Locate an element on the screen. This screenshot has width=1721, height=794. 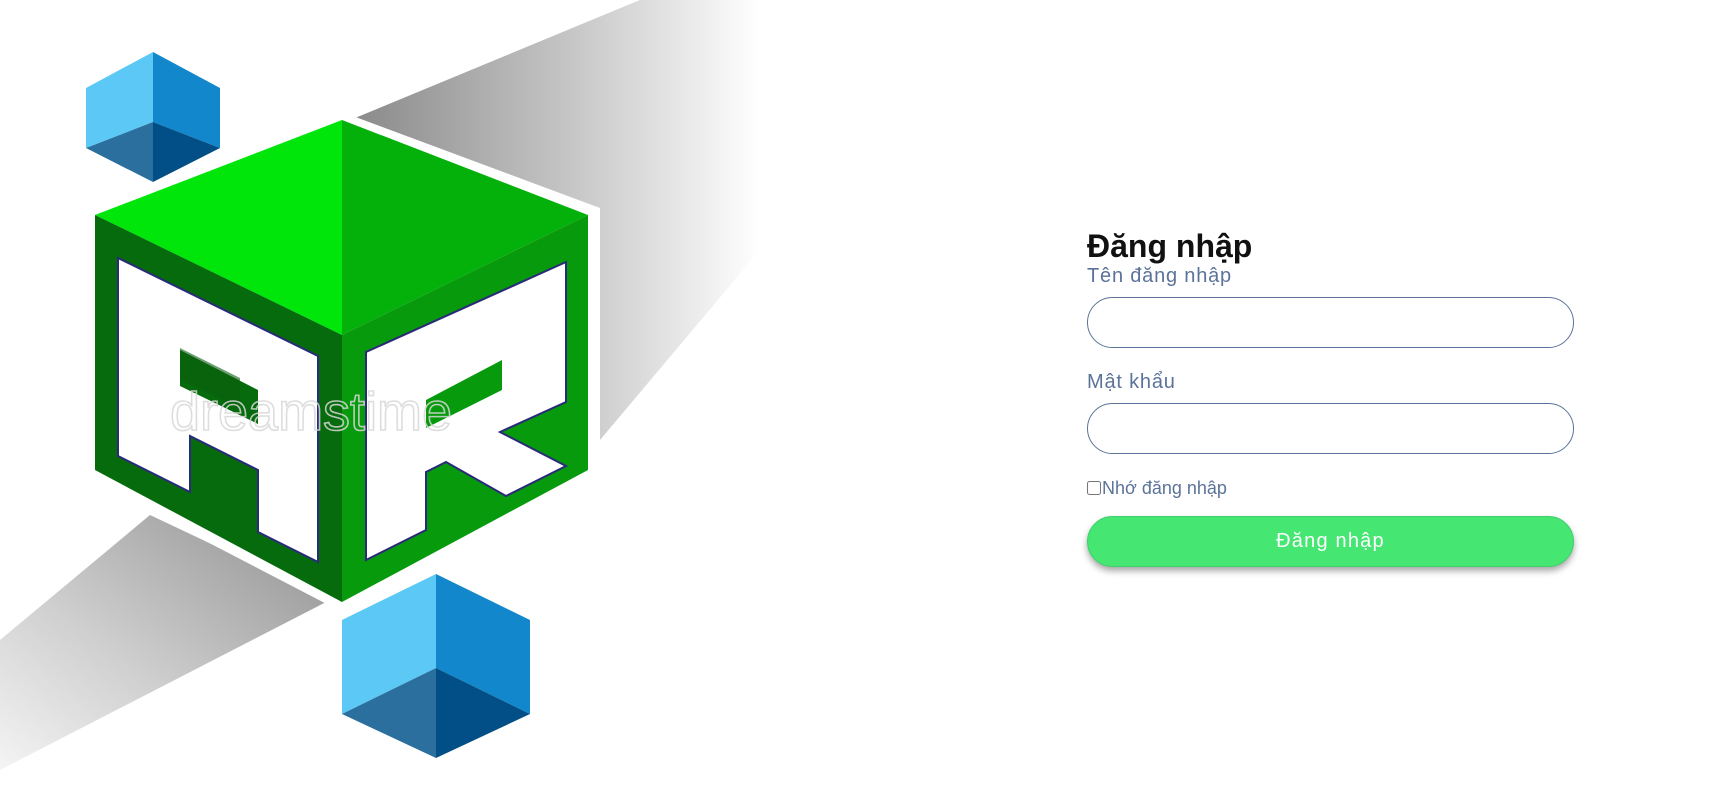
remember-label: Nhớ đăng nhập is located at coordinates (1164, 488).